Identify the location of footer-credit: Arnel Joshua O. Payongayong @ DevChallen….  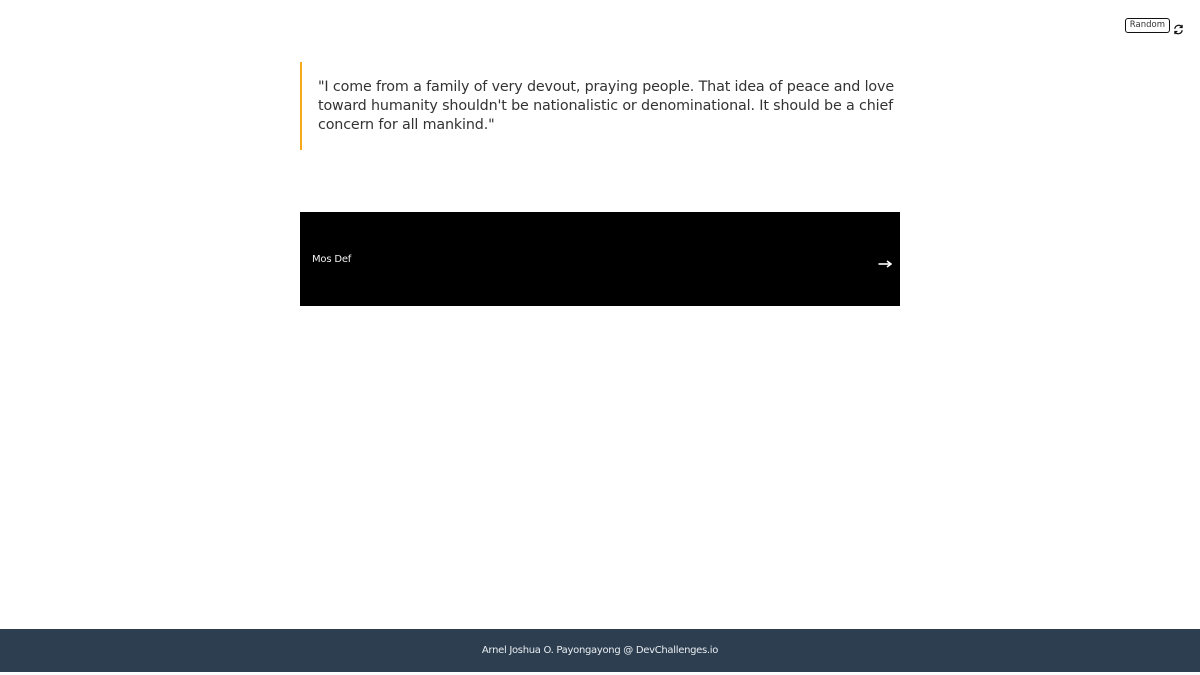
(600, 650).